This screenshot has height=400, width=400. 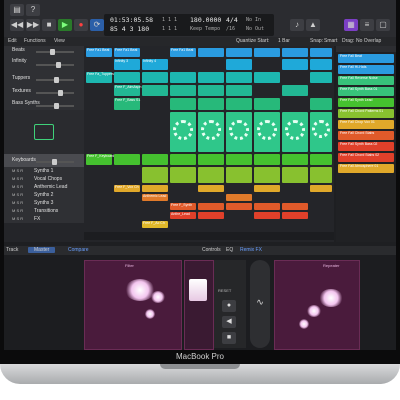 What do you see at coordinates (232, 20) in the screenshot?
I see `lcd-signature: 4/4` at bounding box center [232, 20].